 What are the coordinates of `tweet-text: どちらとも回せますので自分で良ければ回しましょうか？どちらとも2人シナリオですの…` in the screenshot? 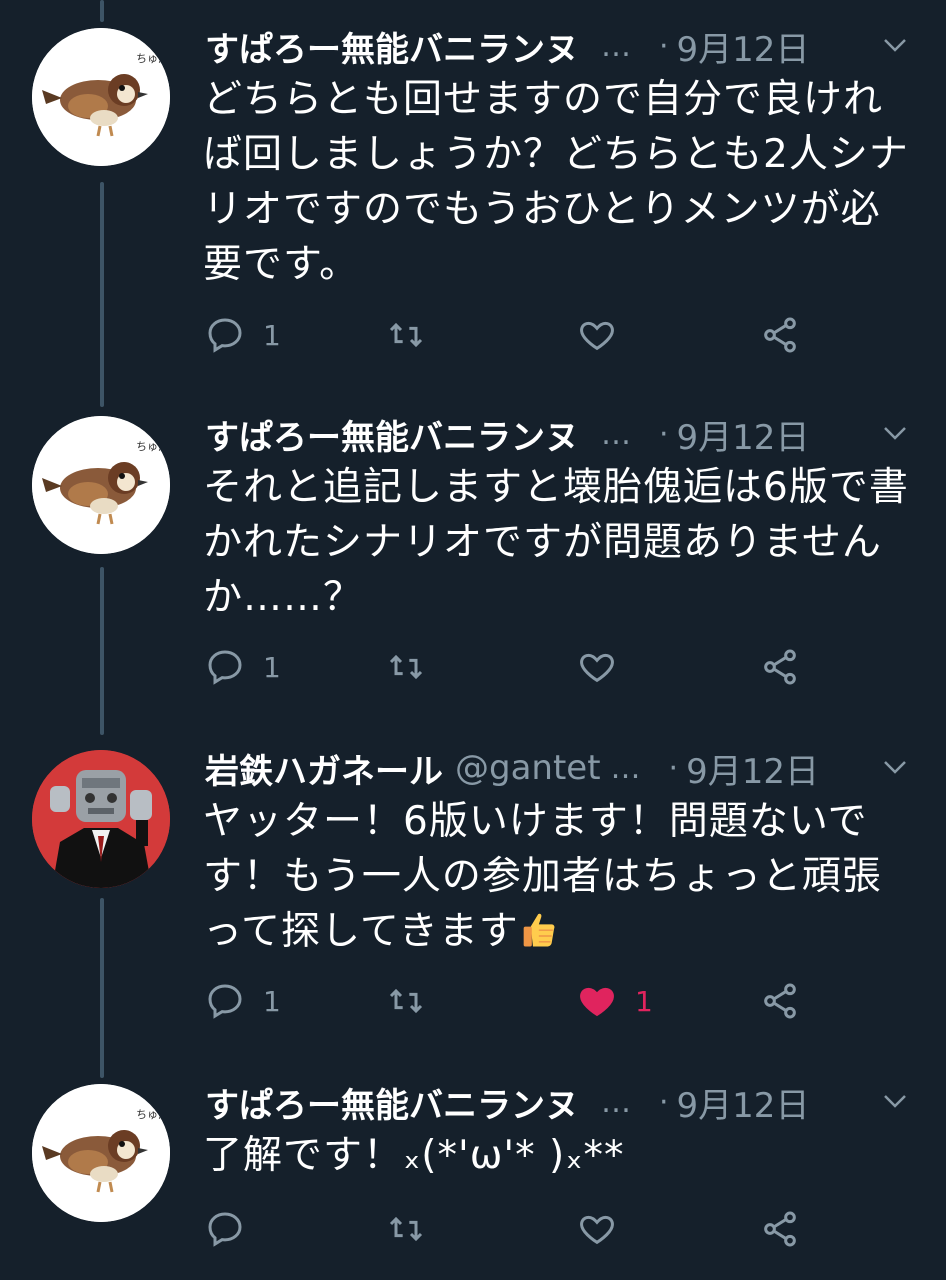 It's located at (556, 182).